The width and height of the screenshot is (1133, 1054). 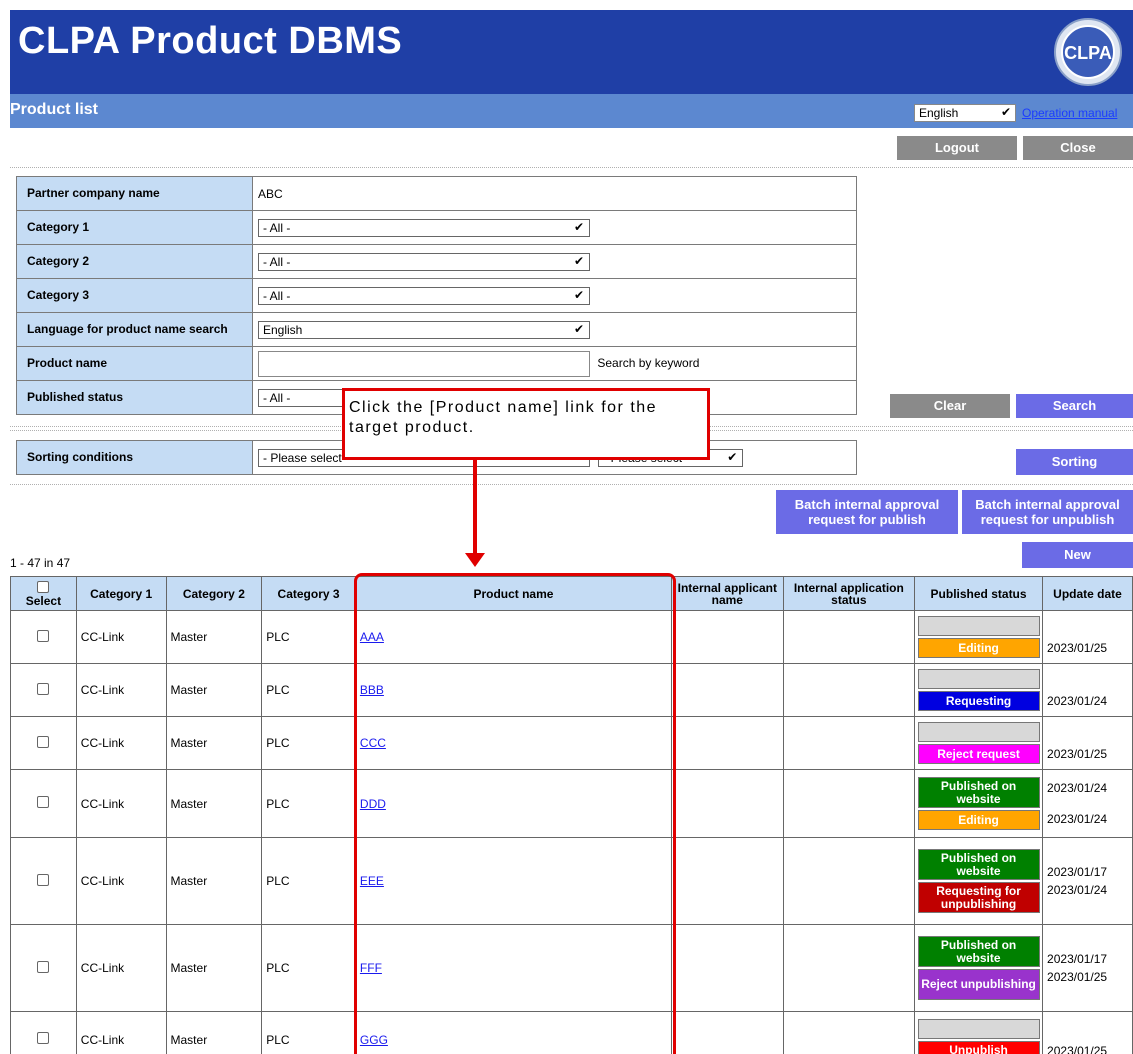 I want to click on language-select-value: English, so click(x=939, y=113).